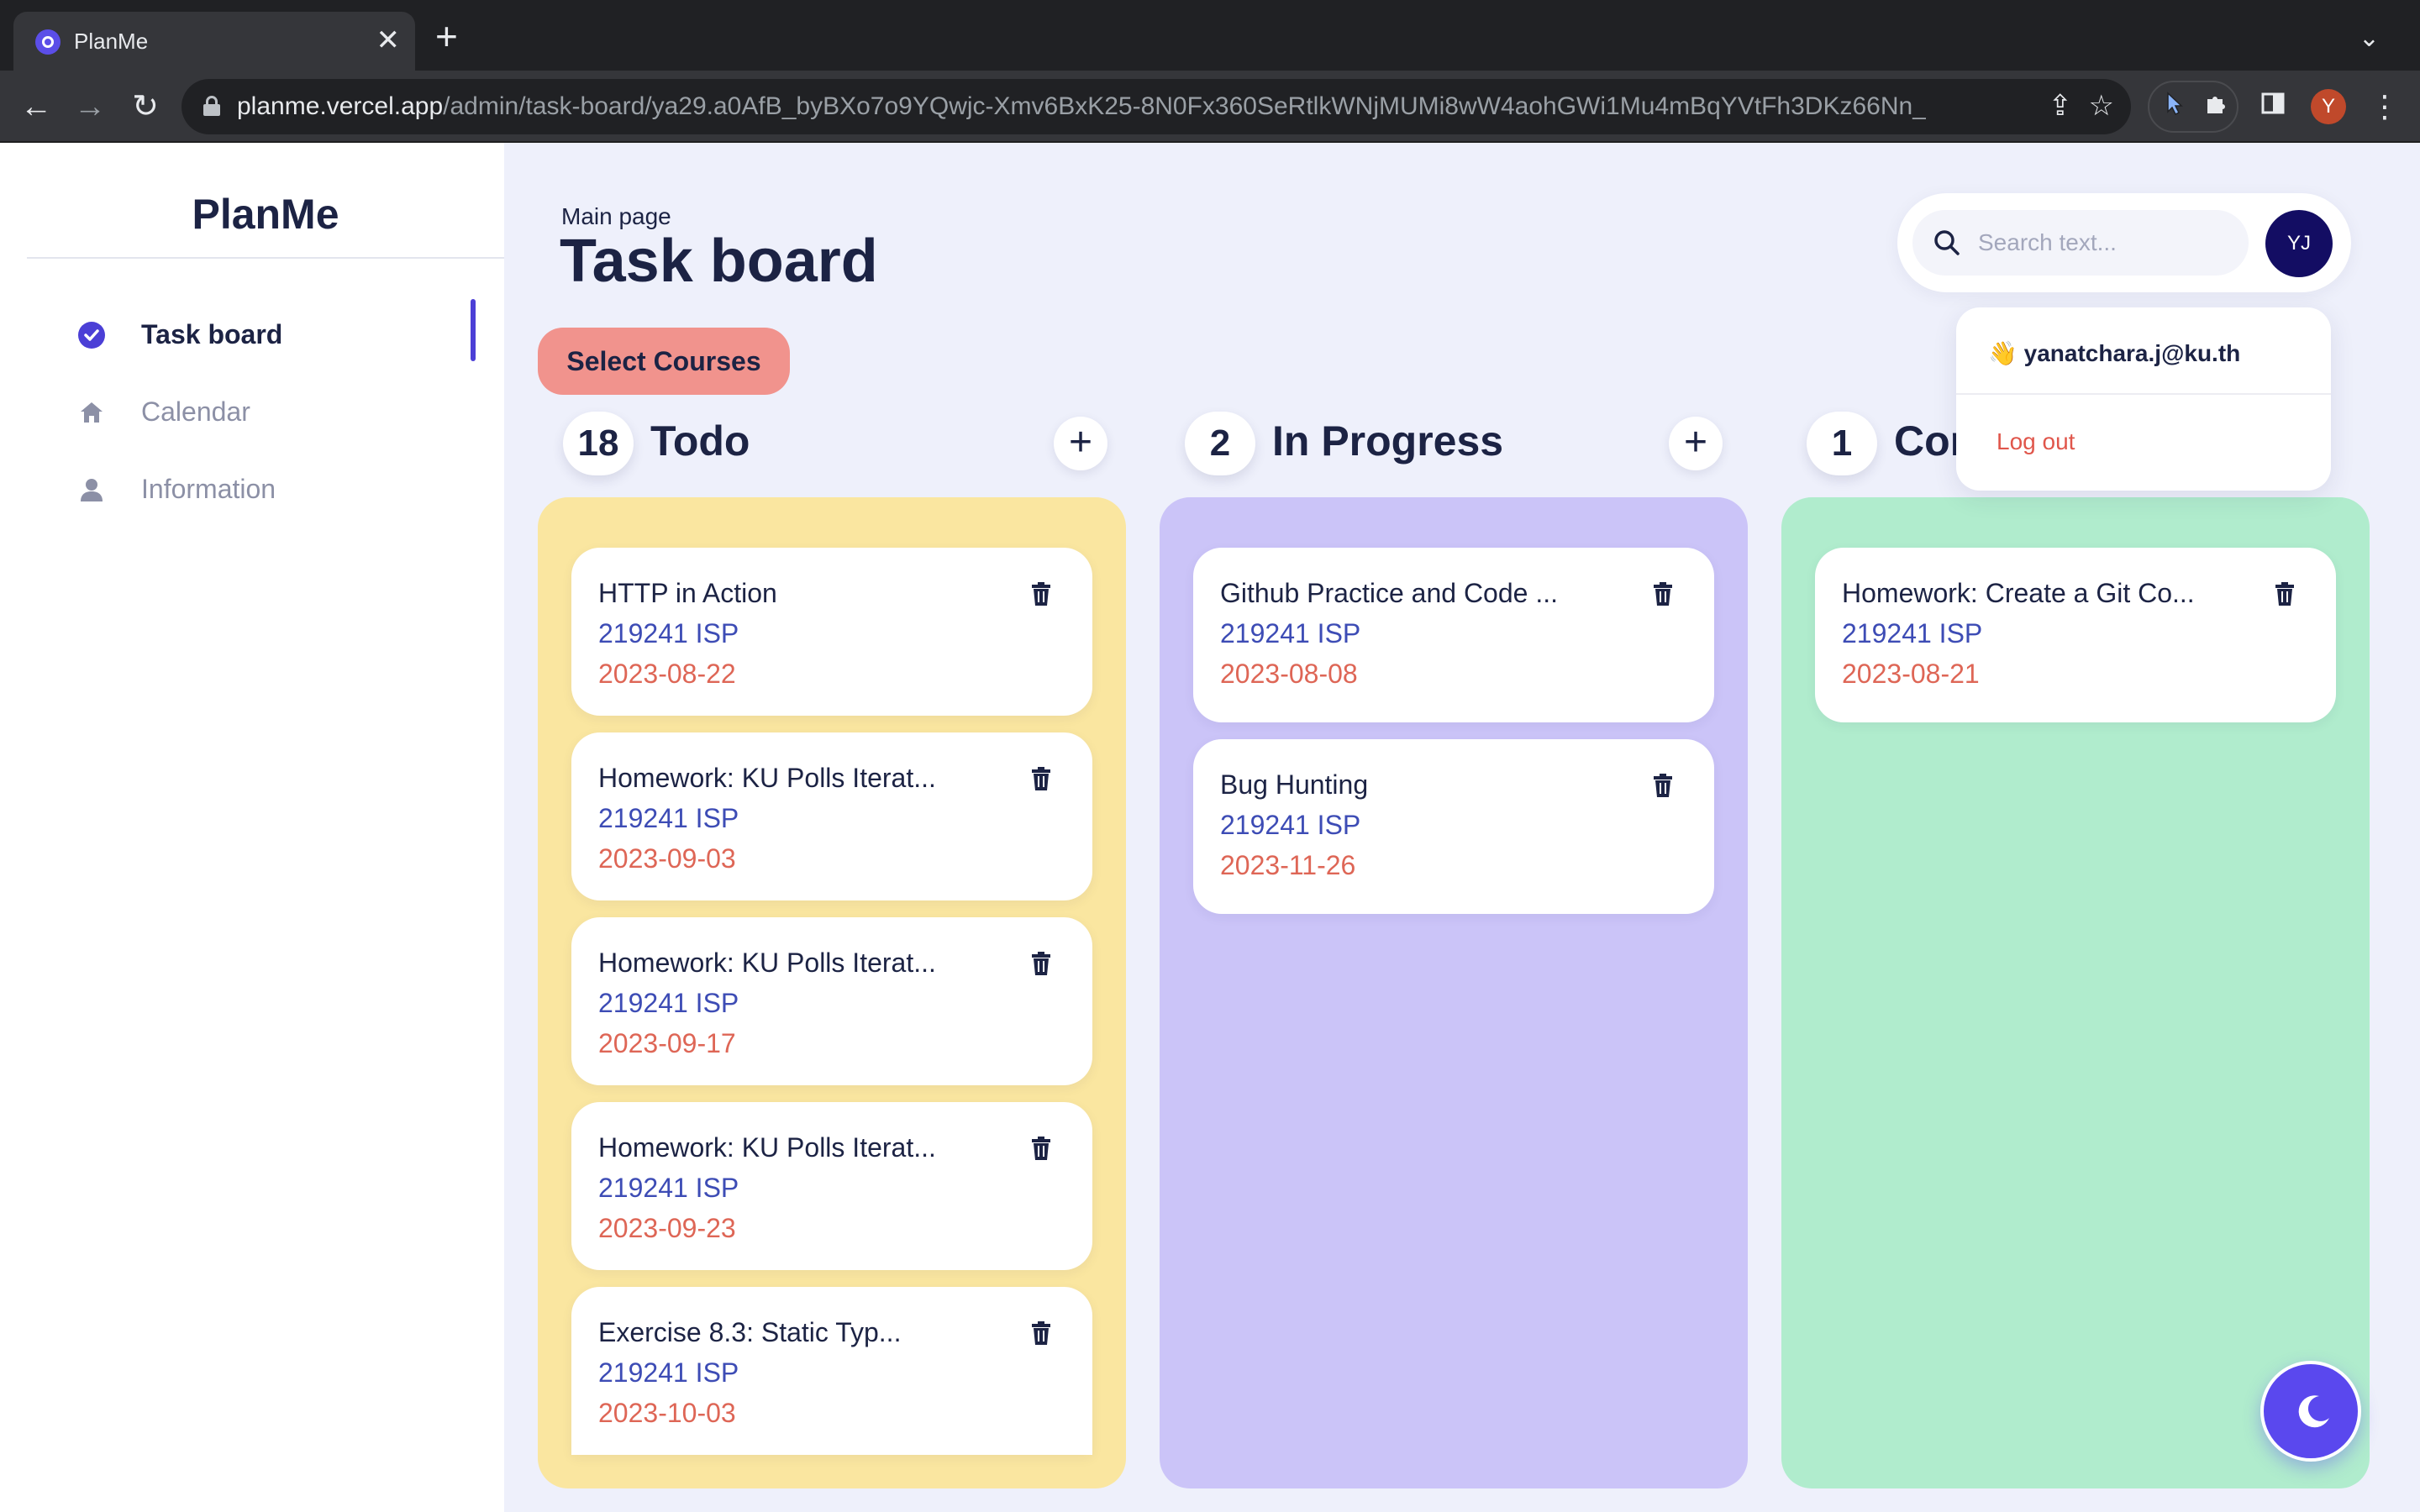 Image resolution: width=2420 pixels, height=1512 pixels. I want to click on sidebar-item-calendar: Calendar, so click(252, 410).